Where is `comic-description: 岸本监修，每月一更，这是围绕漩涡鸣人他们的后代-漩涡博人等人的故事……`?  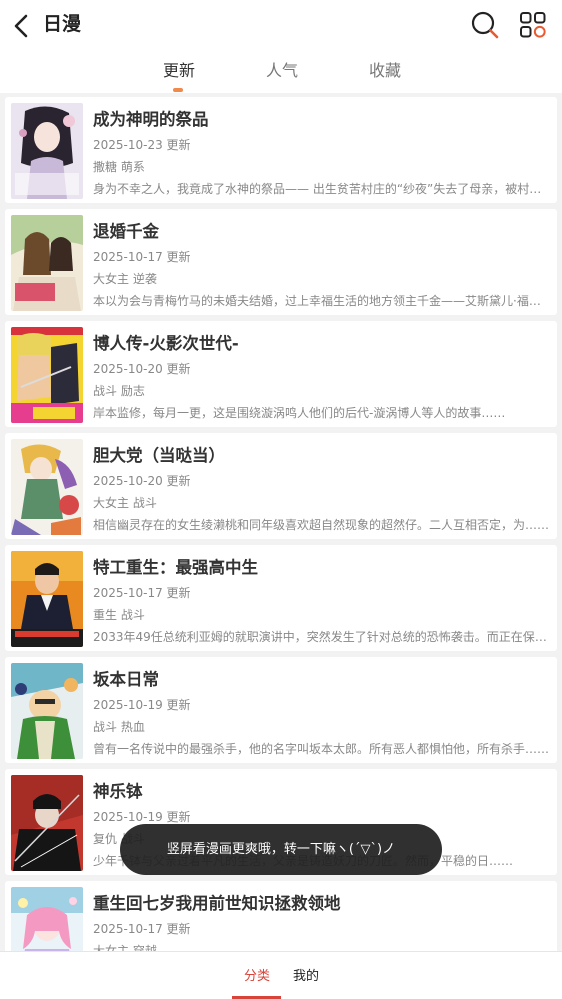
comic-description: 岸本监修，每月一更，这是围绕漩涡鸣人他们的后代-漩涡博人等人的故事…… is located at coordinates (299, 413).